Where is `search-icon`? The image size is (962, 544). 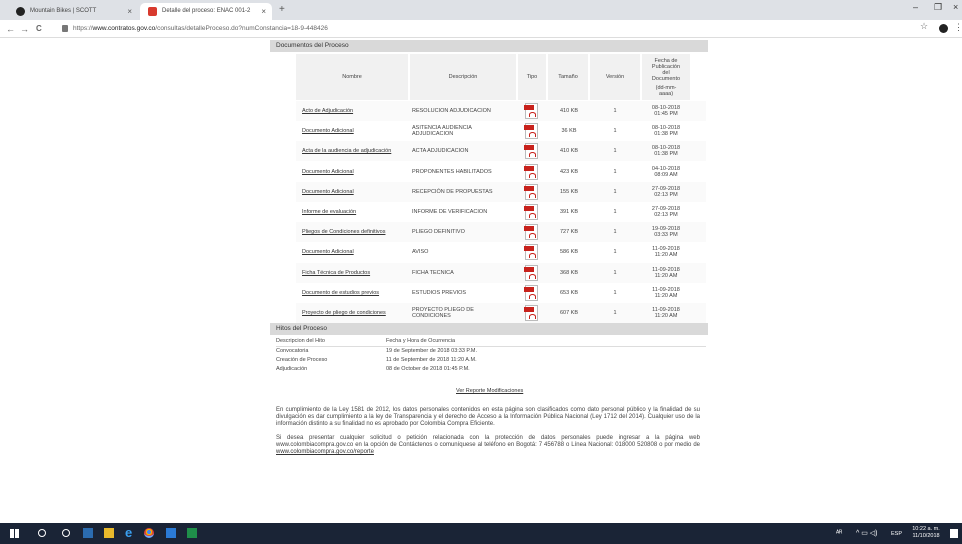
search-icon is located at coordinates (42, 533).